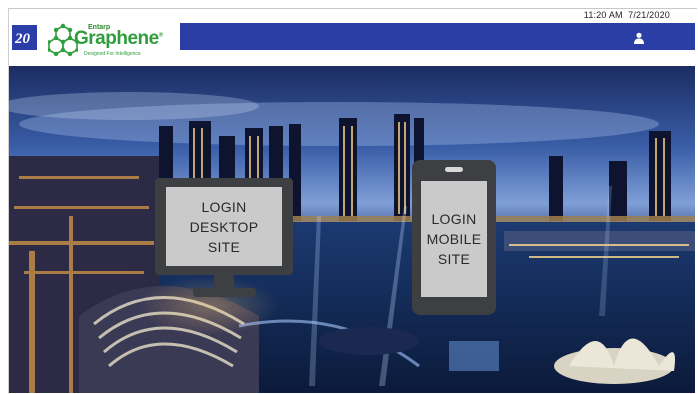 The width and height of the screenshot is (698, 394). I want to click on time-text: 11:20 AM, so click(603, 15).